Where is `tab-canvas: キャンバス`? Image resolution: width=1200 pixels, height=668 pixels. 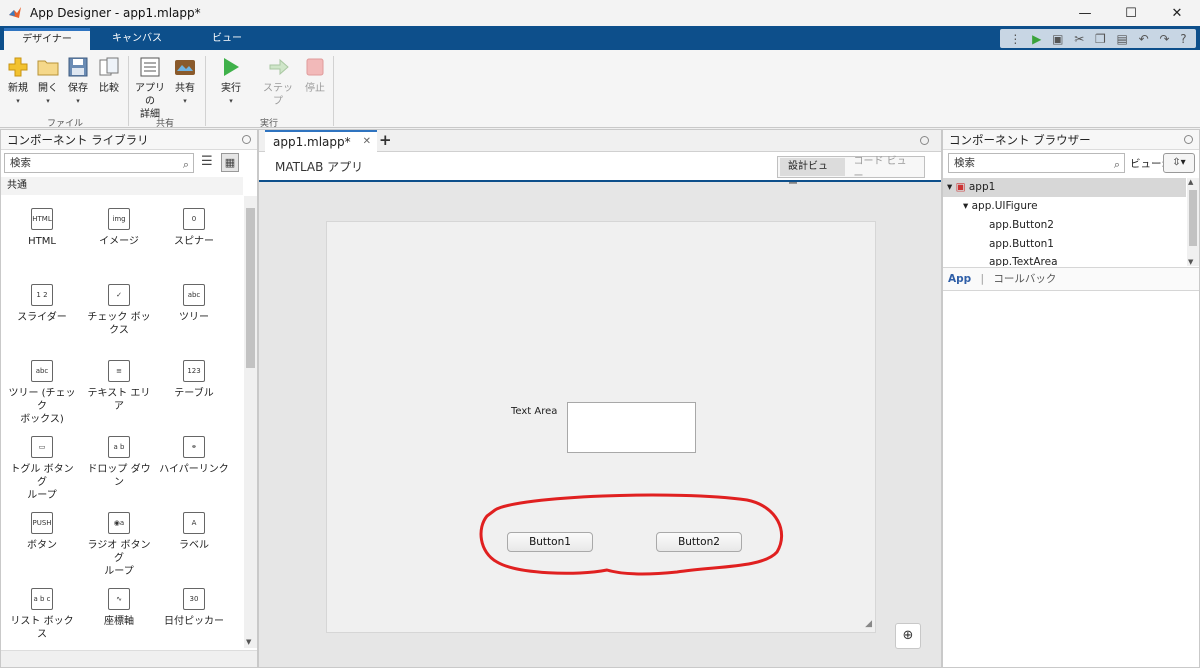 tab-canvas: キャンバス is located at coordinates (137, 39).